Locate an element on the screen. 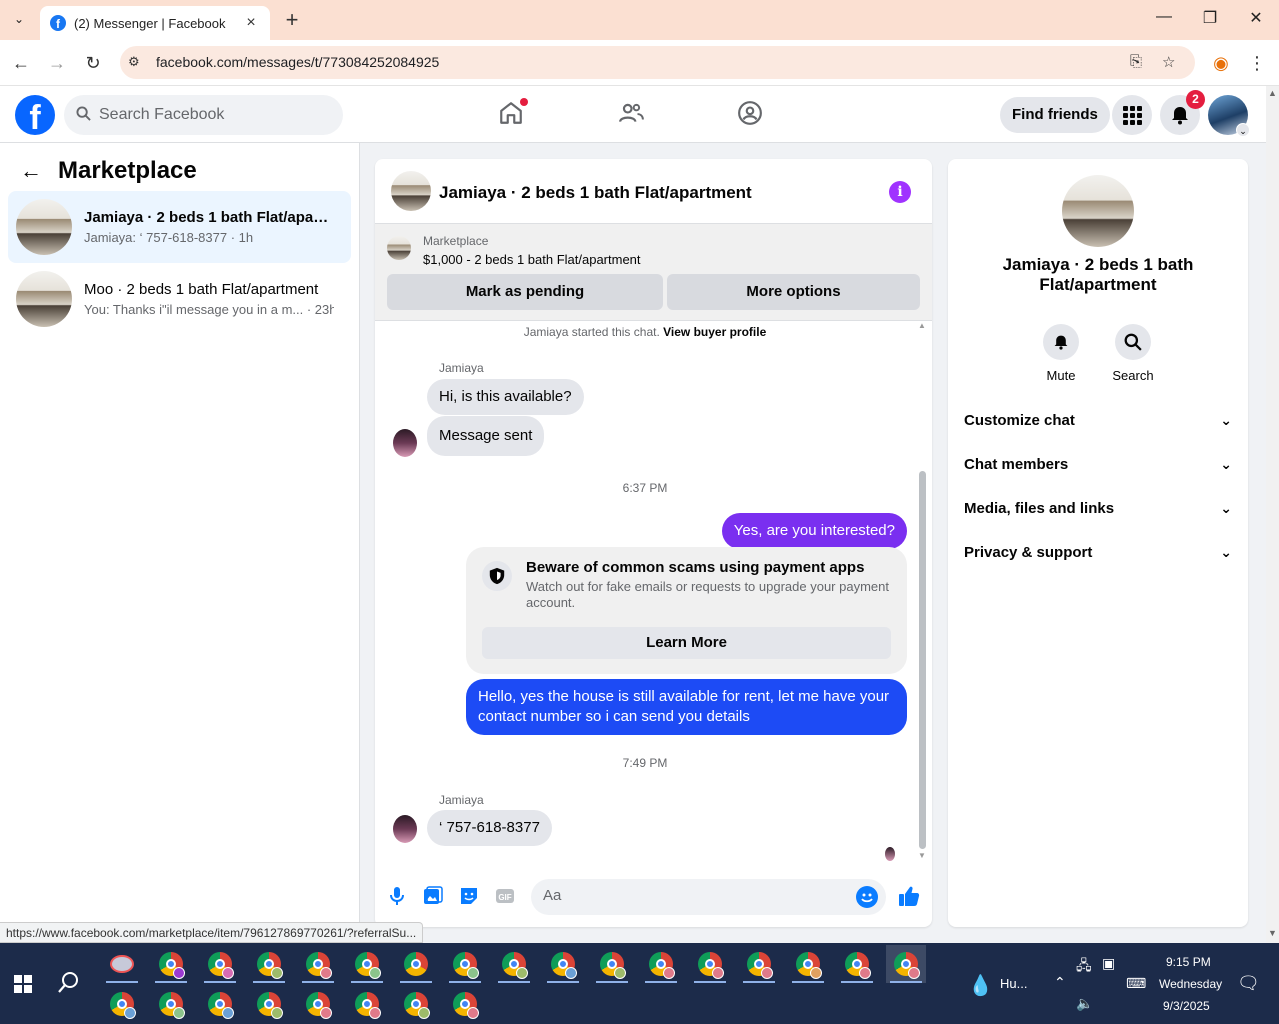 The width and height of the screenshot is (1279, 1024). listing-large-thumbnail is located at coordinates (1098, 211).